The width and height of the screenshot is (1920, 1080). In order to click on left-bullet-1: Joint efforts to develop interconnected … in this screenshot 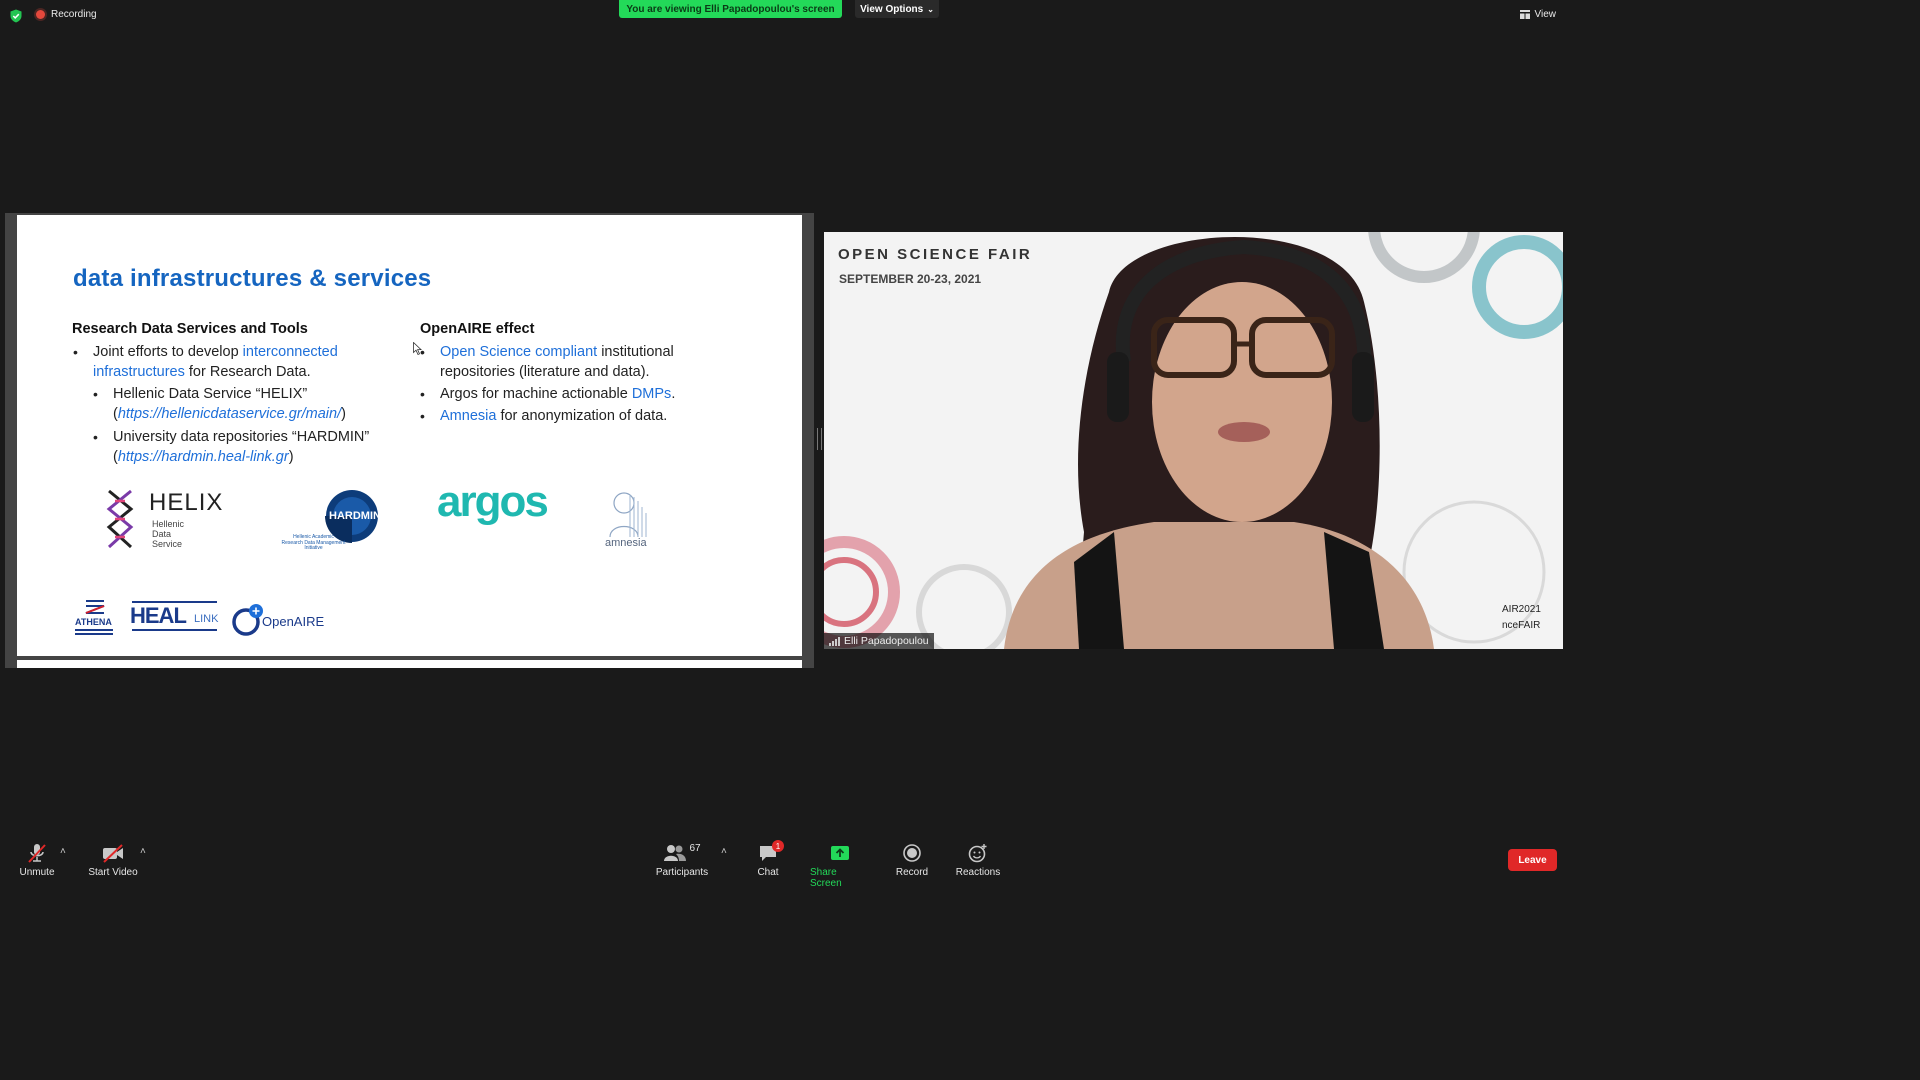, I will do `click(215, 362)`.